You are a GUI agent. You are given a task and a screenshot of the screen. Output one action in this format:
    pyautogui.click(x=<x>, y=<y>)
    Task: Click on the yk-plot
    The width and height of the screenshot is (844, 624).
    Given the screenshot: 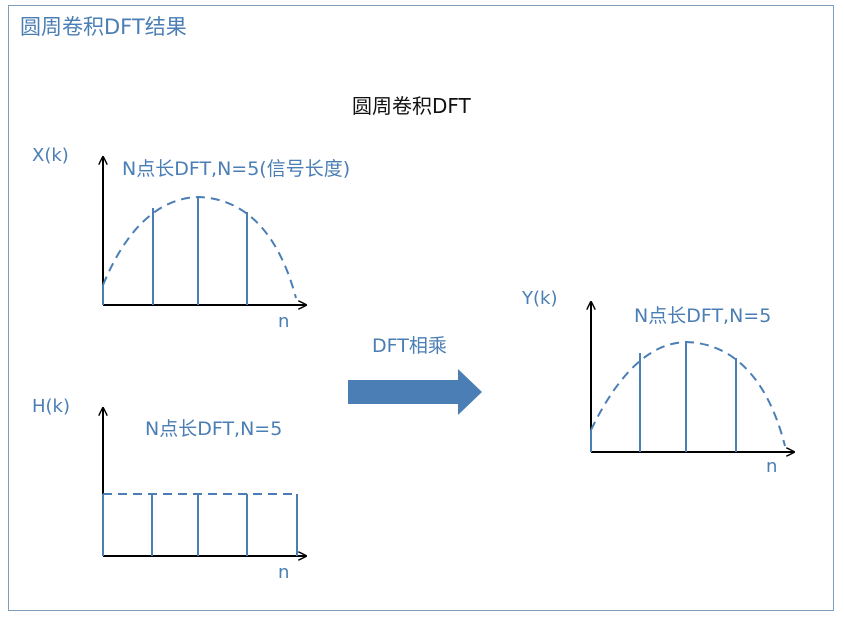 What is the action you would take?
    pyautogui.click(x=692, y=377)
    